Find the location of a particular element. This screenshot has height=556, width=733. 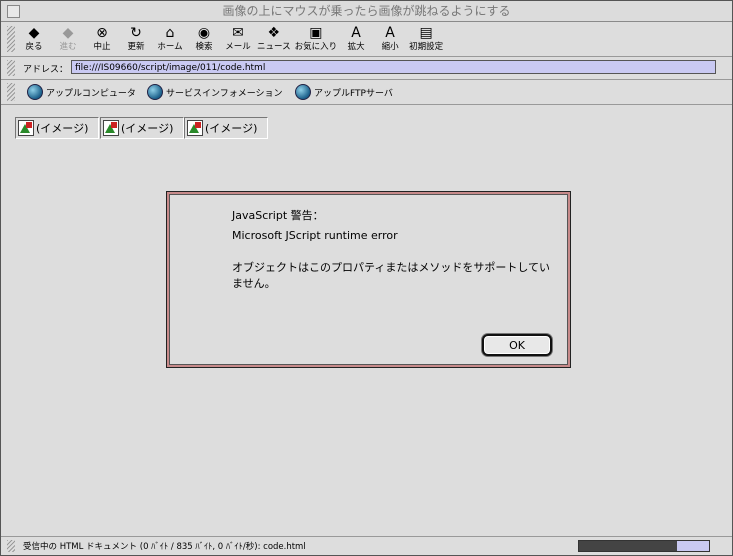

toolbar-button-label: メール is located at coordinates (238, 47).